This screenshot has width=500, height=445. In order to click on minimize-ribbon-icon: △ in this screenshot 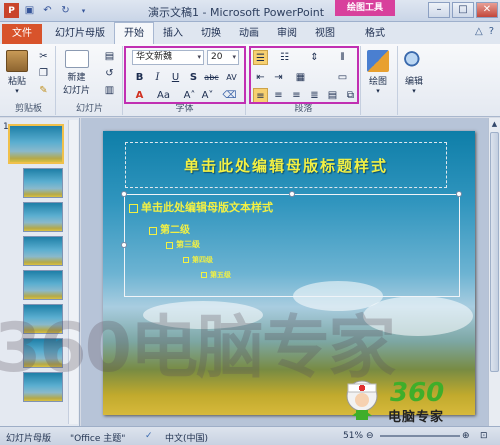, I will do `click(479, 31)`.